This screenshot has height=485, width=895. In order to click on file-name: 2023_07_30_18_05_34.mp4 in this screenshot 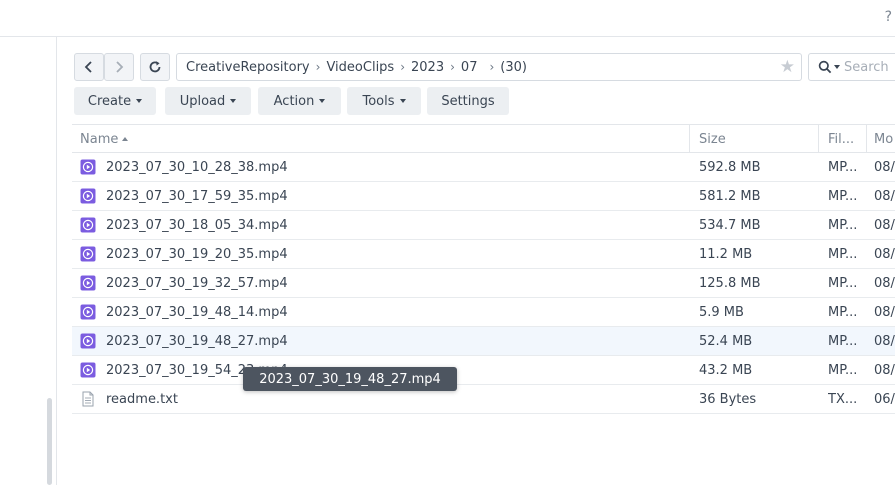, I will do `click(197, 225)`.